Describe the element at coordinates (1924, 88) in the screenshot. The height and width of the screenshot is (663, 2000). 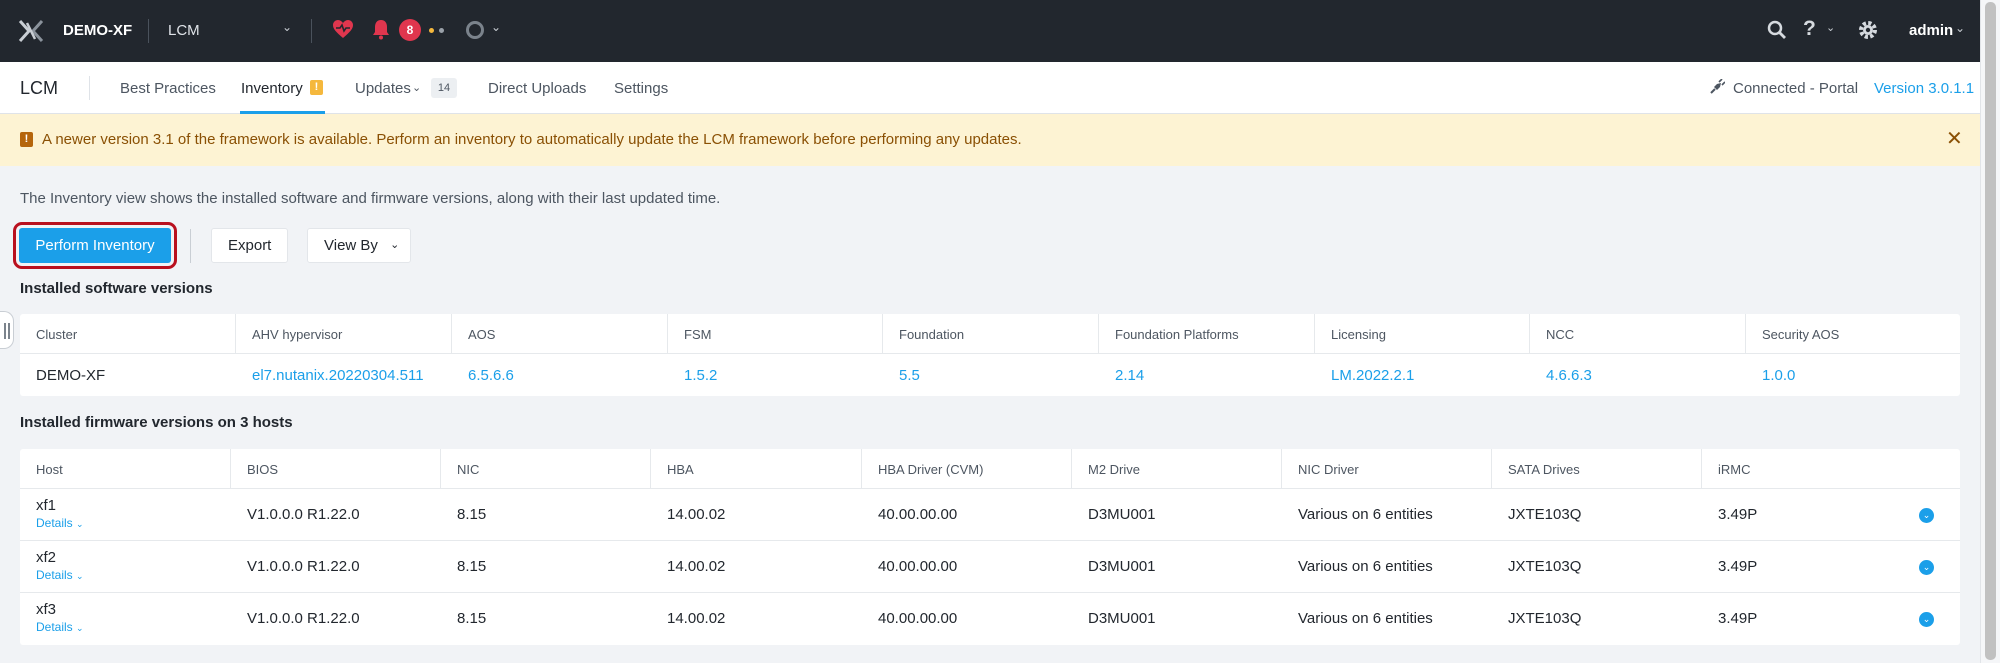
I see `version-link: Version 3.0.1.1` at that location.